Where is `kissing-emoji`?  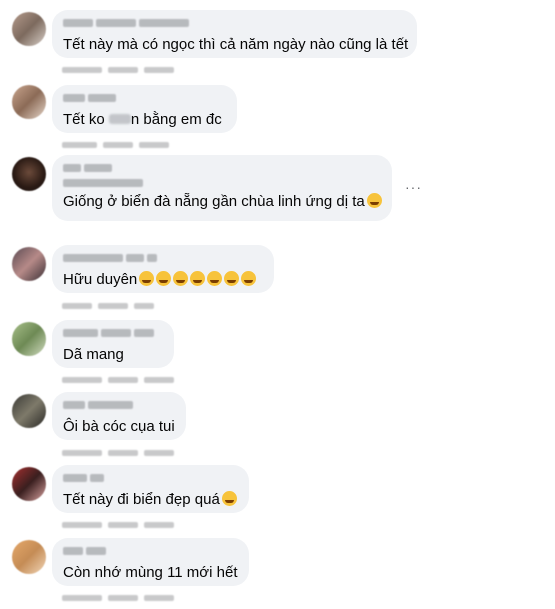 kissing-emoji is located at coordinates (229, 498).